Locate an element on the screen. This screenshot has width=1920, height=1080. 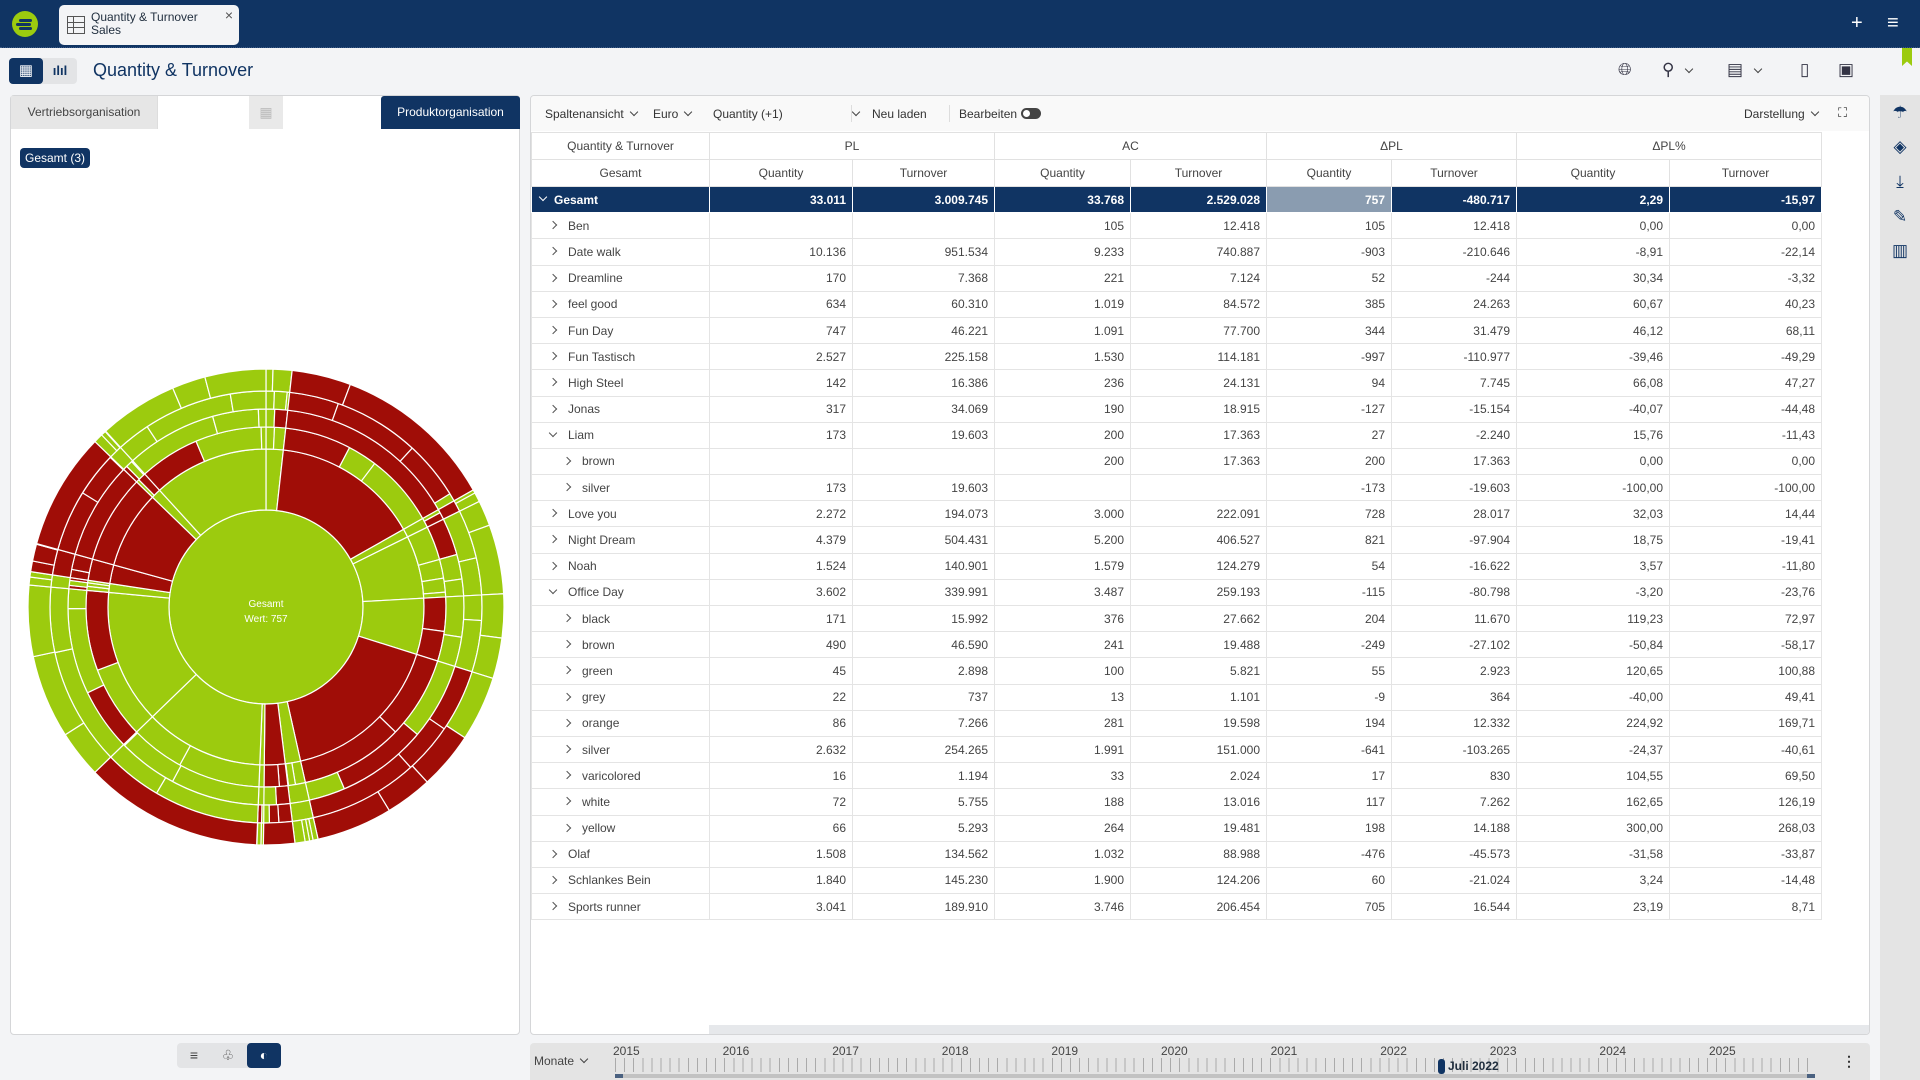
fullscreen-icon: ⛶ is located at coordinates (1842, 113).